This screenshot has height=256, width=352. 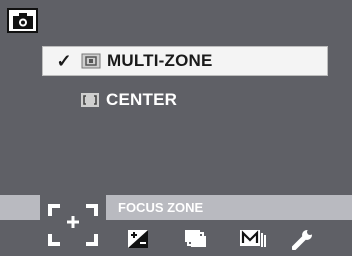 I want to click on menu-item-label: CENTER, so click(x=142, y=99).